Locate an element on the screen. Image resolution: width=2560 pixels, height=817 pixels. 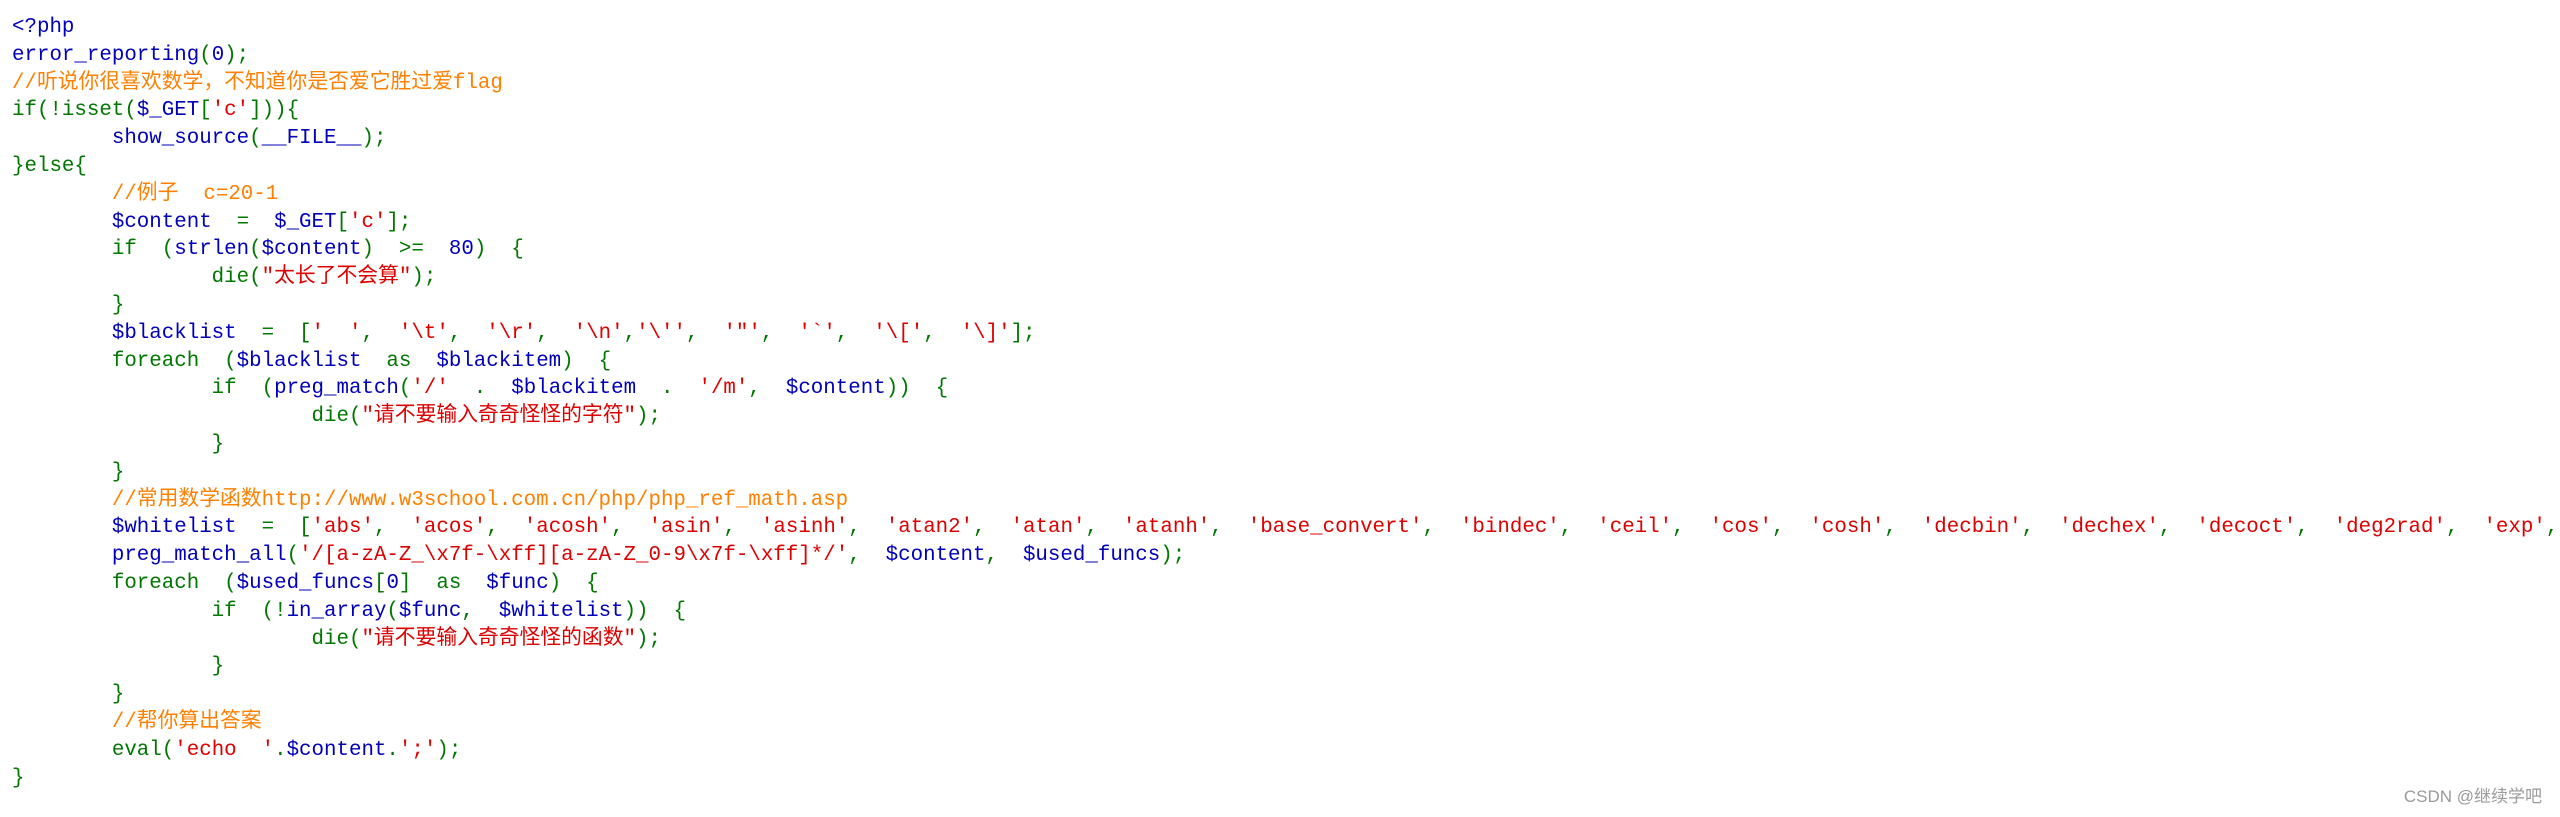
code-string: 'base_convert' is located at coordinates (1335, 528).